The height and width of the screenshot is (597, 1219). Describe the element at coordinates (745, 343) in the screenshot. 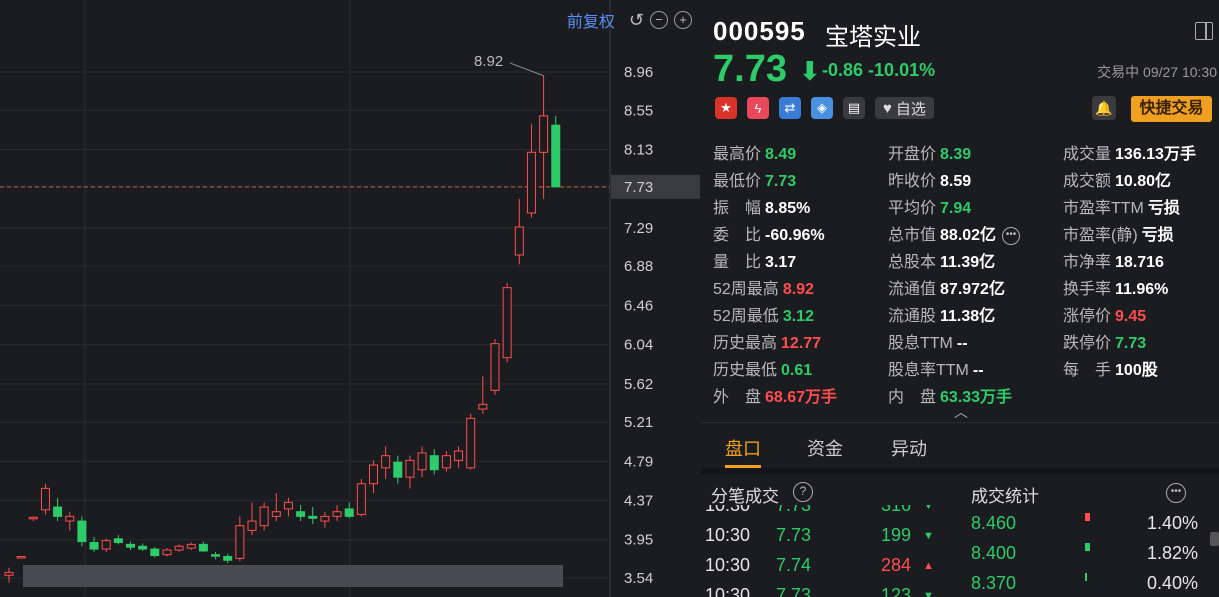

I see `stat-label: 历史最高` at that location.